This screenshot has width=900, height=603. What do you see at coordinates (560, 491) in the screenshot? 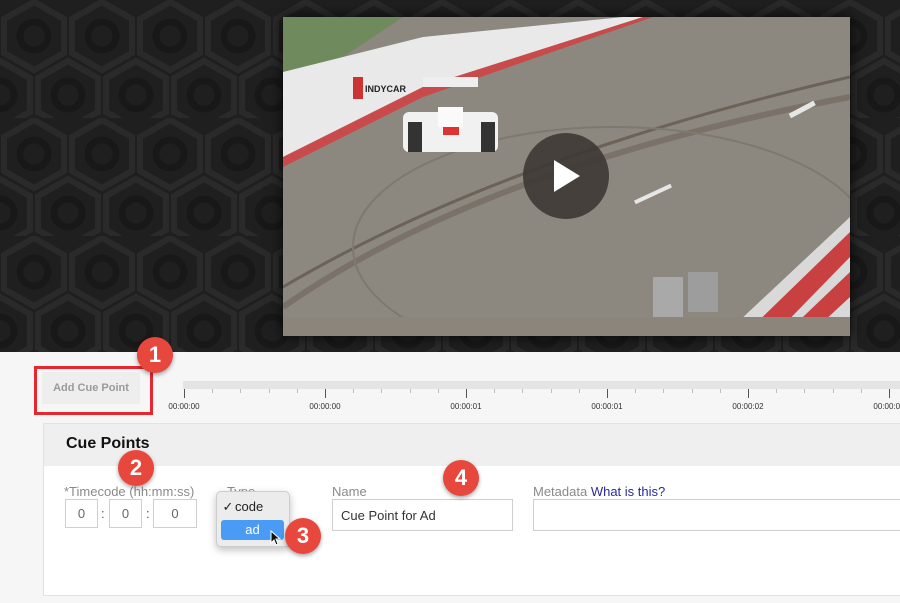
I see `metadata-label-text: Metadata` at bounding box center [560, 491].